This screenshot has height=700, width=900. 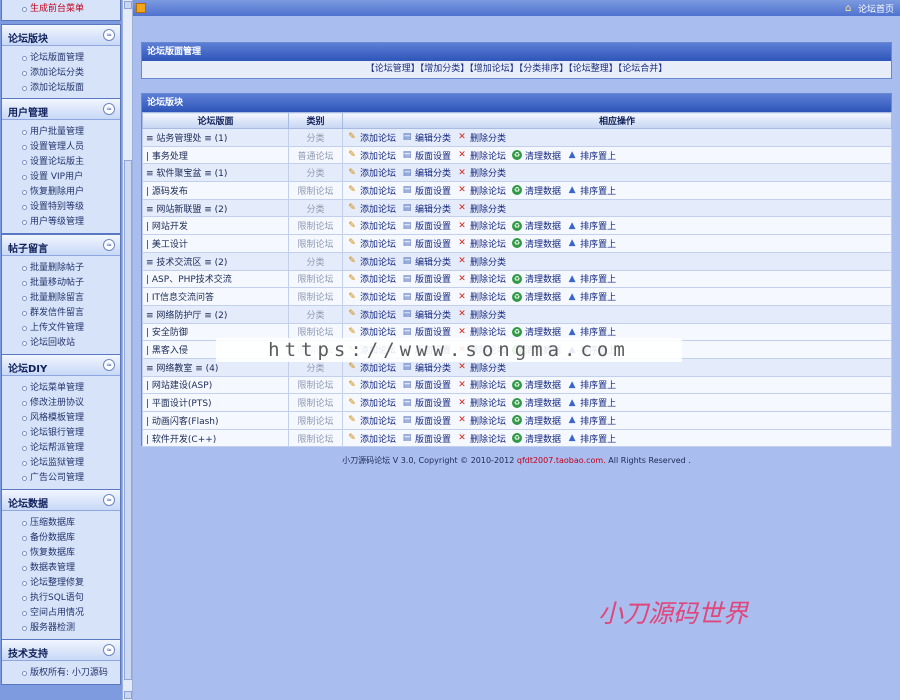 What do you see at coordinates (61, 9) in the screenshot?
I see `sidebar-item: 生成前台菜单` at bounding box center [61, 9].